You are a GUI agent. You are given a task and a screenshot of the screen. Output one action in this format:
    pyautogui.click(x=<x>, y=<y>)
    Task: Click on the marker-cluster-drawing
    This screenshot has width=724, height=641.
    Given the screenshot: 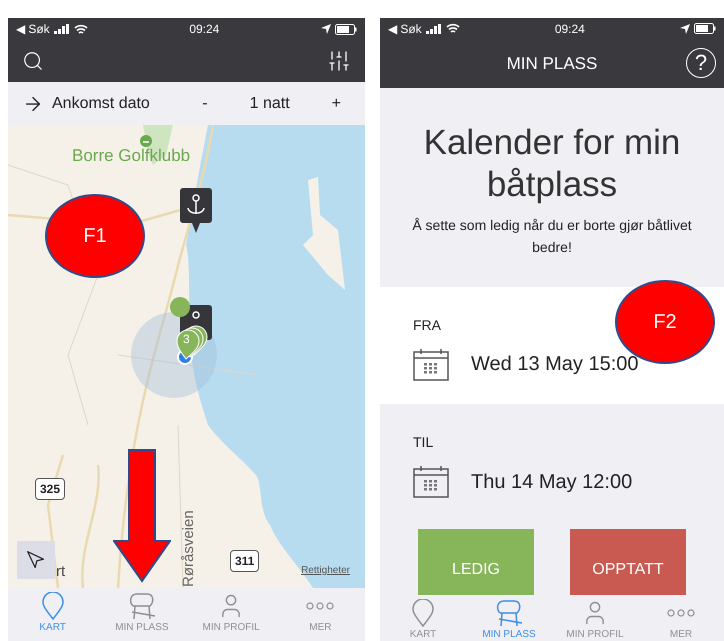 What is the action you would take?
    pyautogui.click(x=191, y=331)
    